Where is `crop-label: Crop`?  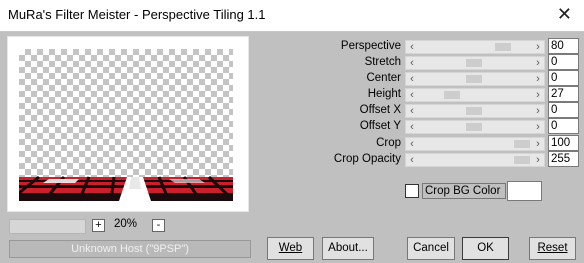 crop-label: Crop is located at coordinates (388, 143).